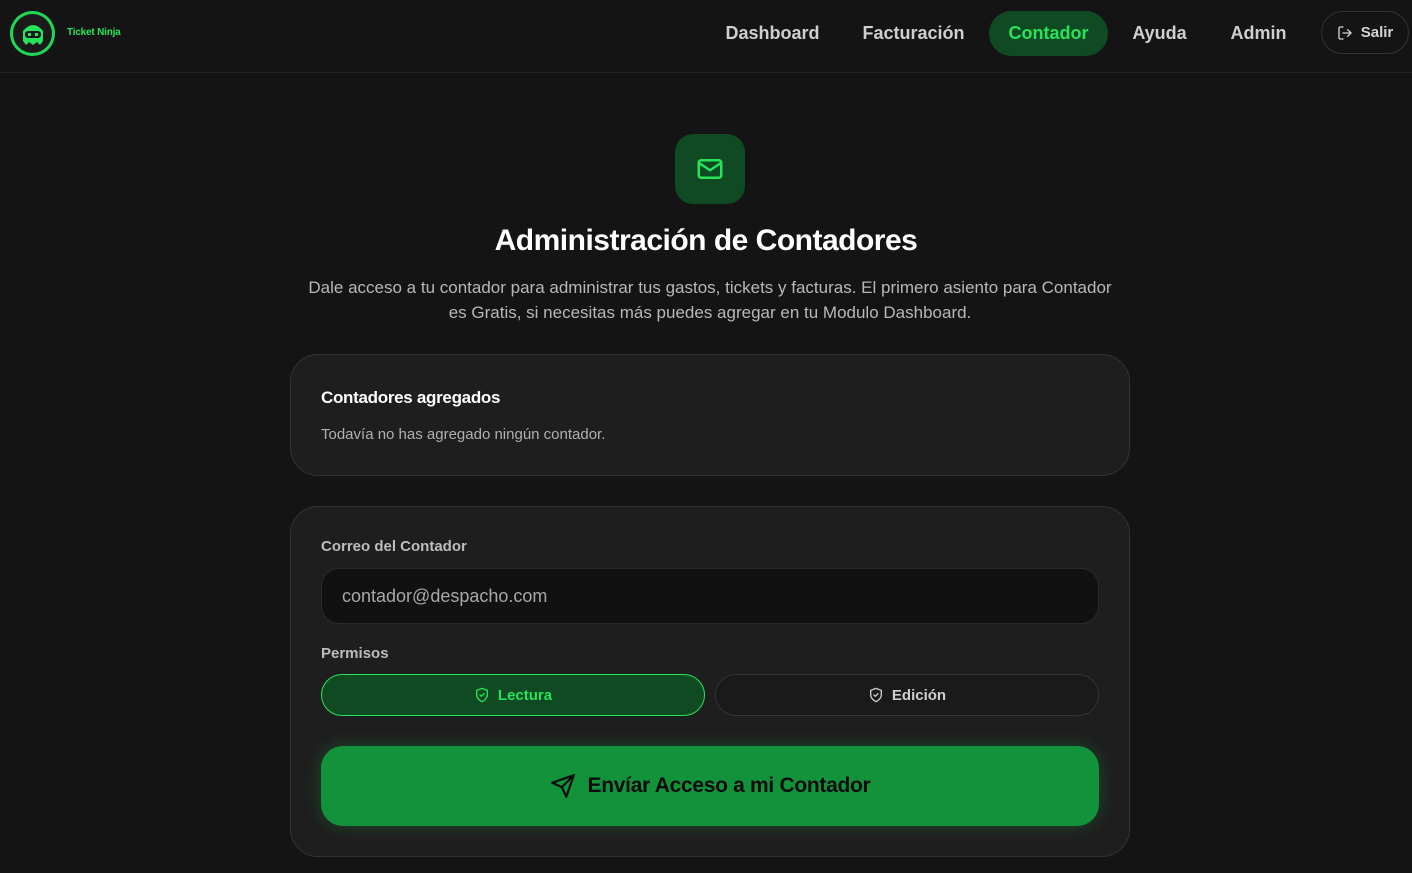 This screenshot has height=873, width=1412. Describe the element at coordinates (1159, 33) in the screenshot. I see `nav-ayuda: Ayuda` at that location.